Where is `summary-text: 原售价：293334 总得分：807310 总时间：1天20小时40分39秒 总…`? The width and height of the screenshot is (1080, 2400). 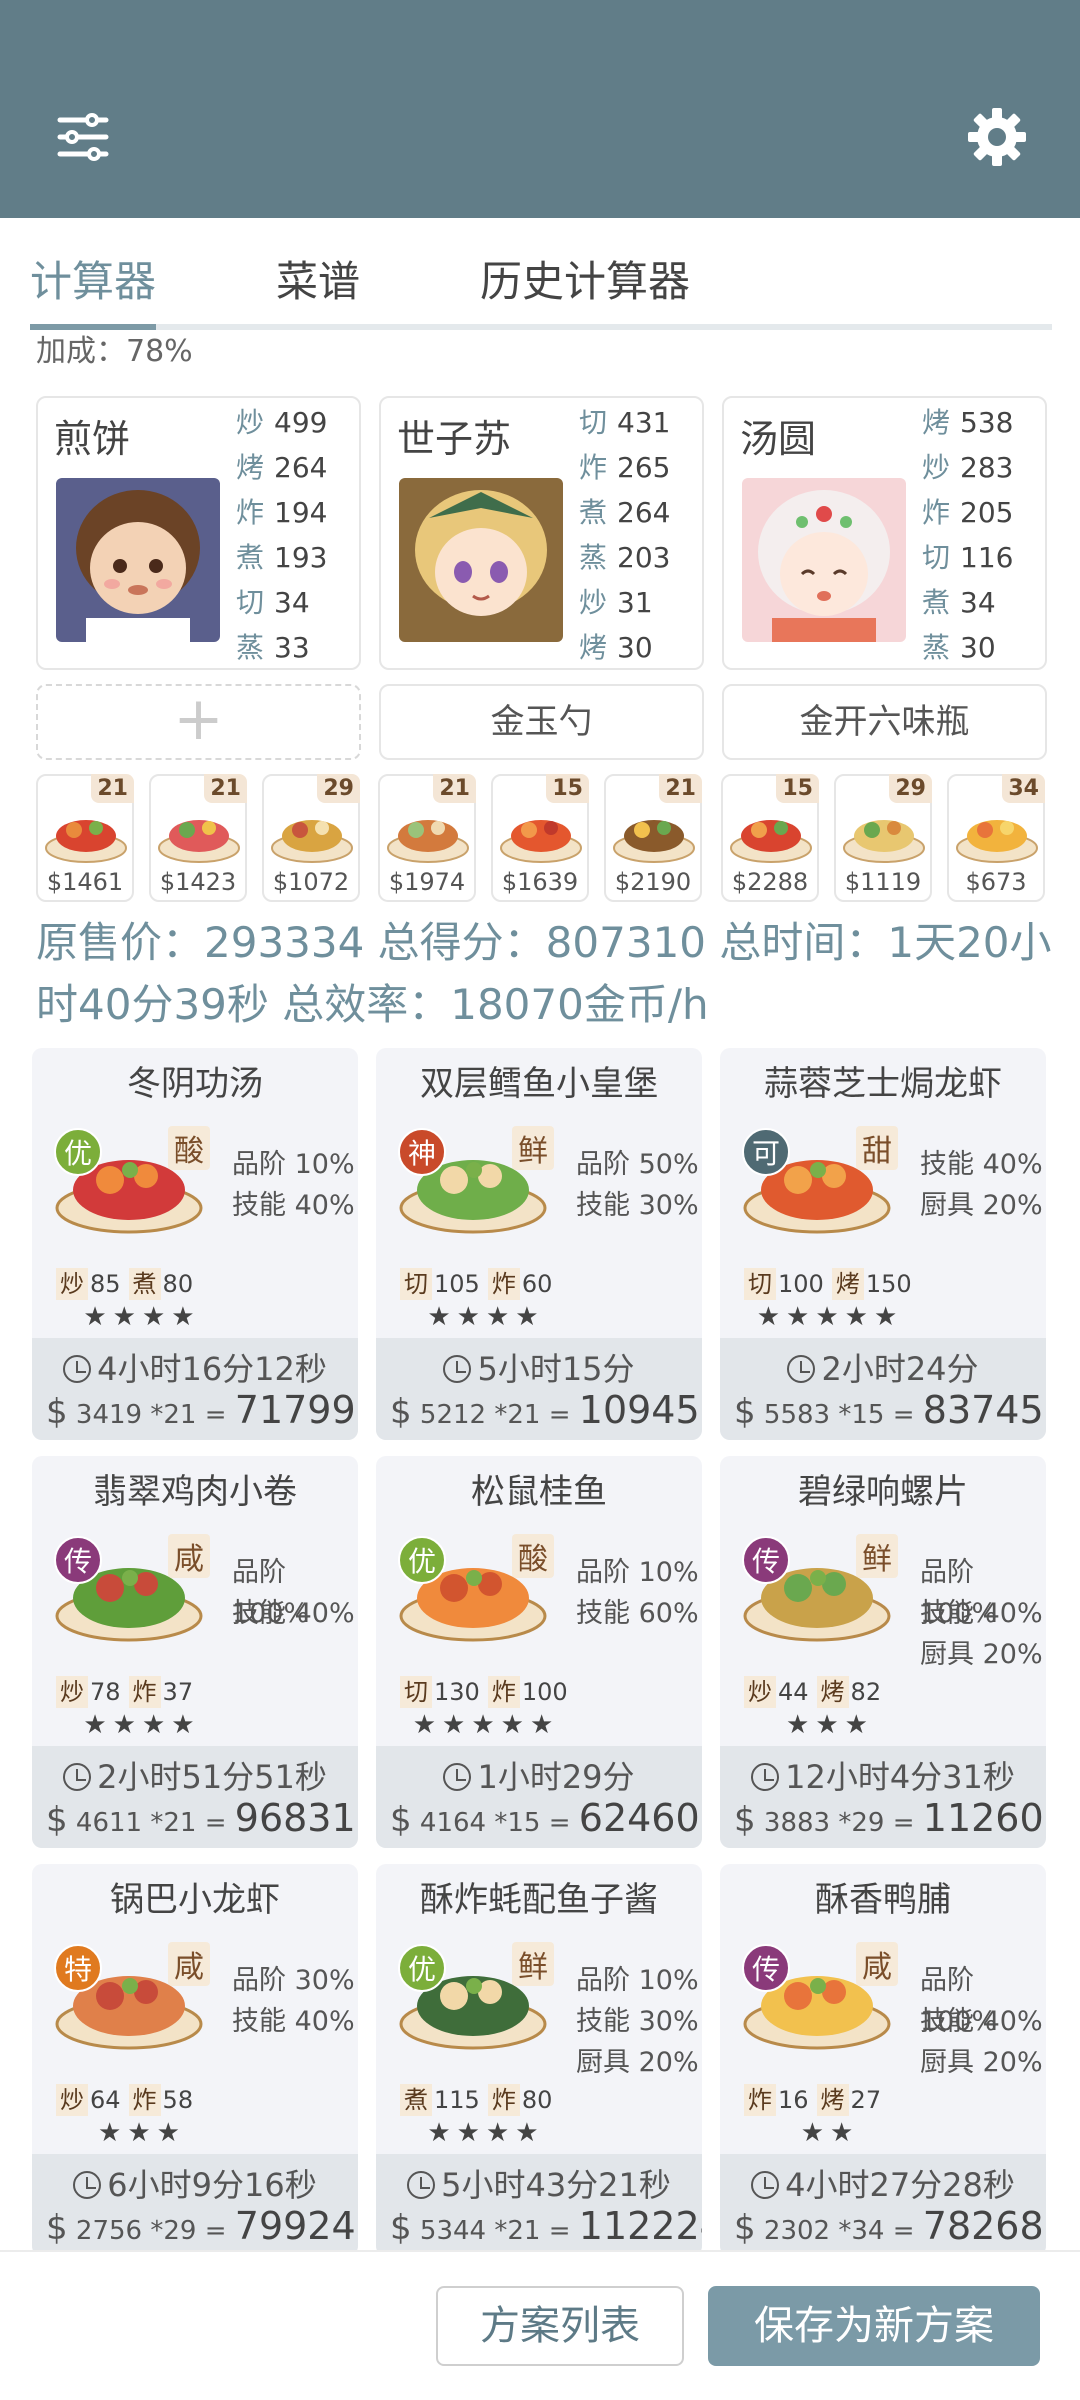 summary-text: 原售价：293334 总得分：807310 总时间：1天20小时40分39秒 总… is located at coordinates (544, 973).